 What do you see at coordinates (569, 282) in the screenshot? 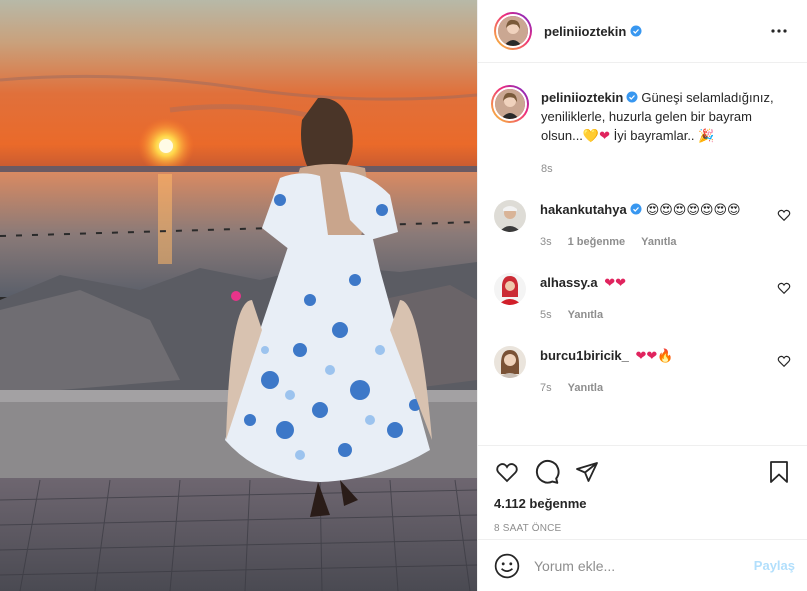
I see `comment-username: alhassy.a` at bounding box center [569, 282].